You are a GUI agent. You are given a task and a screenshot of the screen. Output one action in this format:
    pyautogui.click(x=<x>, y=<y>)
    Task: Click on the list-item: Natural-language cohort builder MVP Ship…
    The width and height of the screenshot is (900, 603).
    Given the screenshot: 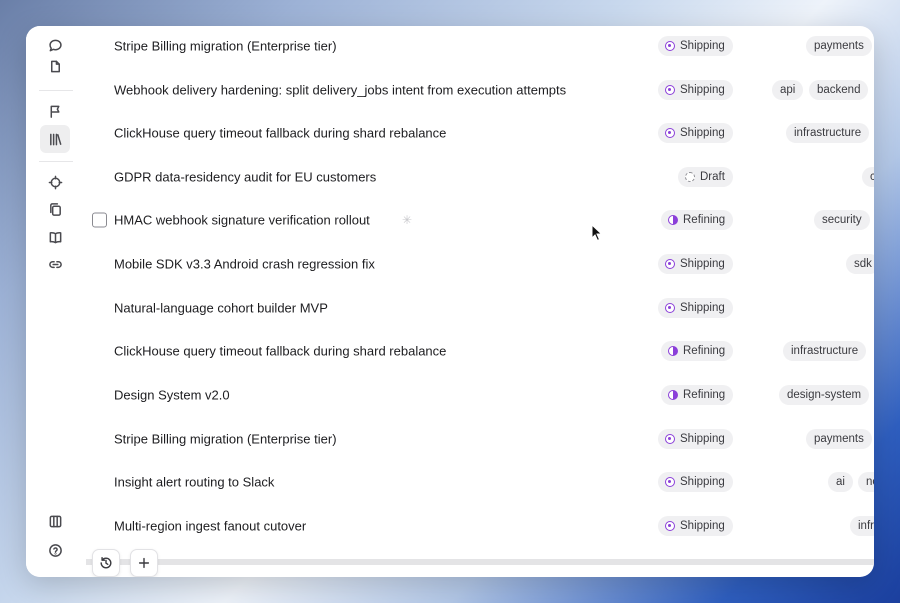 What is the action you would take?
    pyautogui.click(x=480, y=308)
    